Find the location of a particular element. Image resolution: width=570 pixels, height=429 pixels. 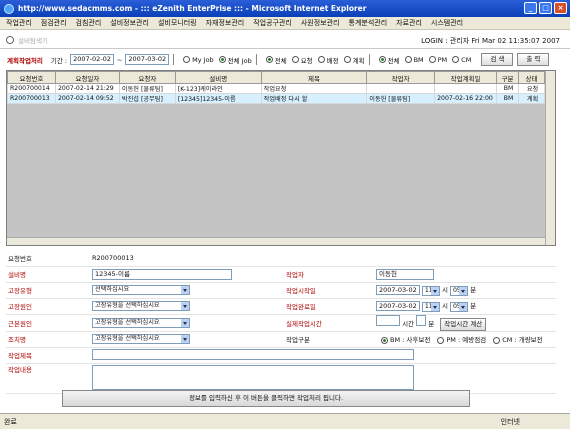

work-type-bm-label: BM : 사후보전 is located at coordinates (410, 340).